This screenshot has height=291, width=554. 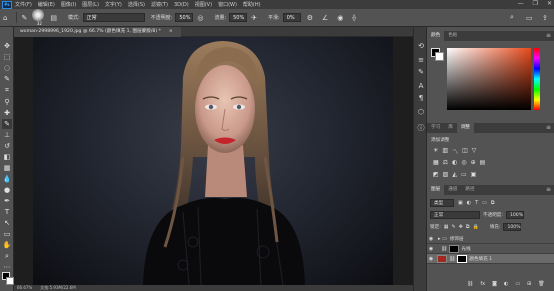 I want to click on layer-row-group: ◉ ▸ ▭ 修饰层, so click(x=490, y=239).